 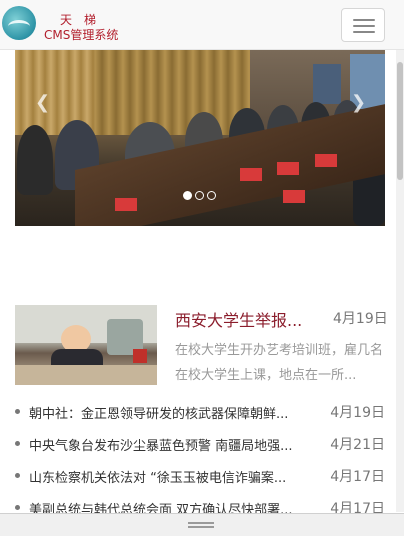 What do you see at coordinates (400, 281) in the screenshot?
I see `vertical-scrollbar` at bounding box center [400, 281].